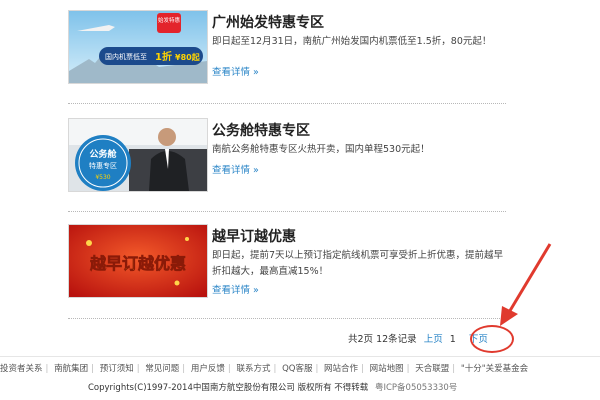 This screenshot has height=400, width=600. What do you see at coordinates (341, 369) in the screenshot?
I see `footer-link: 网站合作` at bounding box center [341, 369].